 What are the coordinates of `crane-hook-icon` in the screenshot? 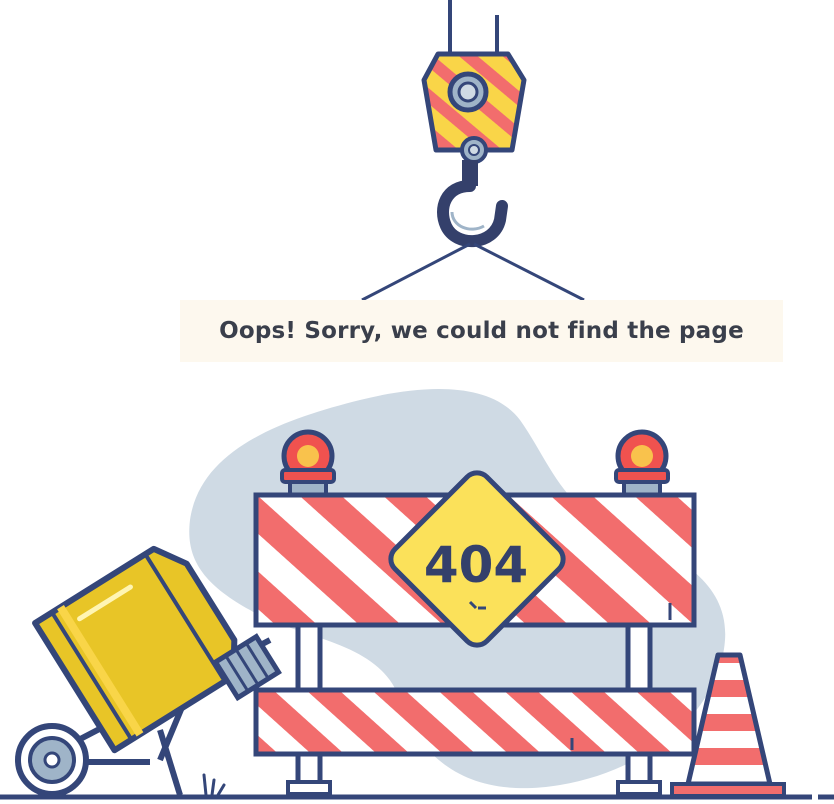 It's located at (473, 151).